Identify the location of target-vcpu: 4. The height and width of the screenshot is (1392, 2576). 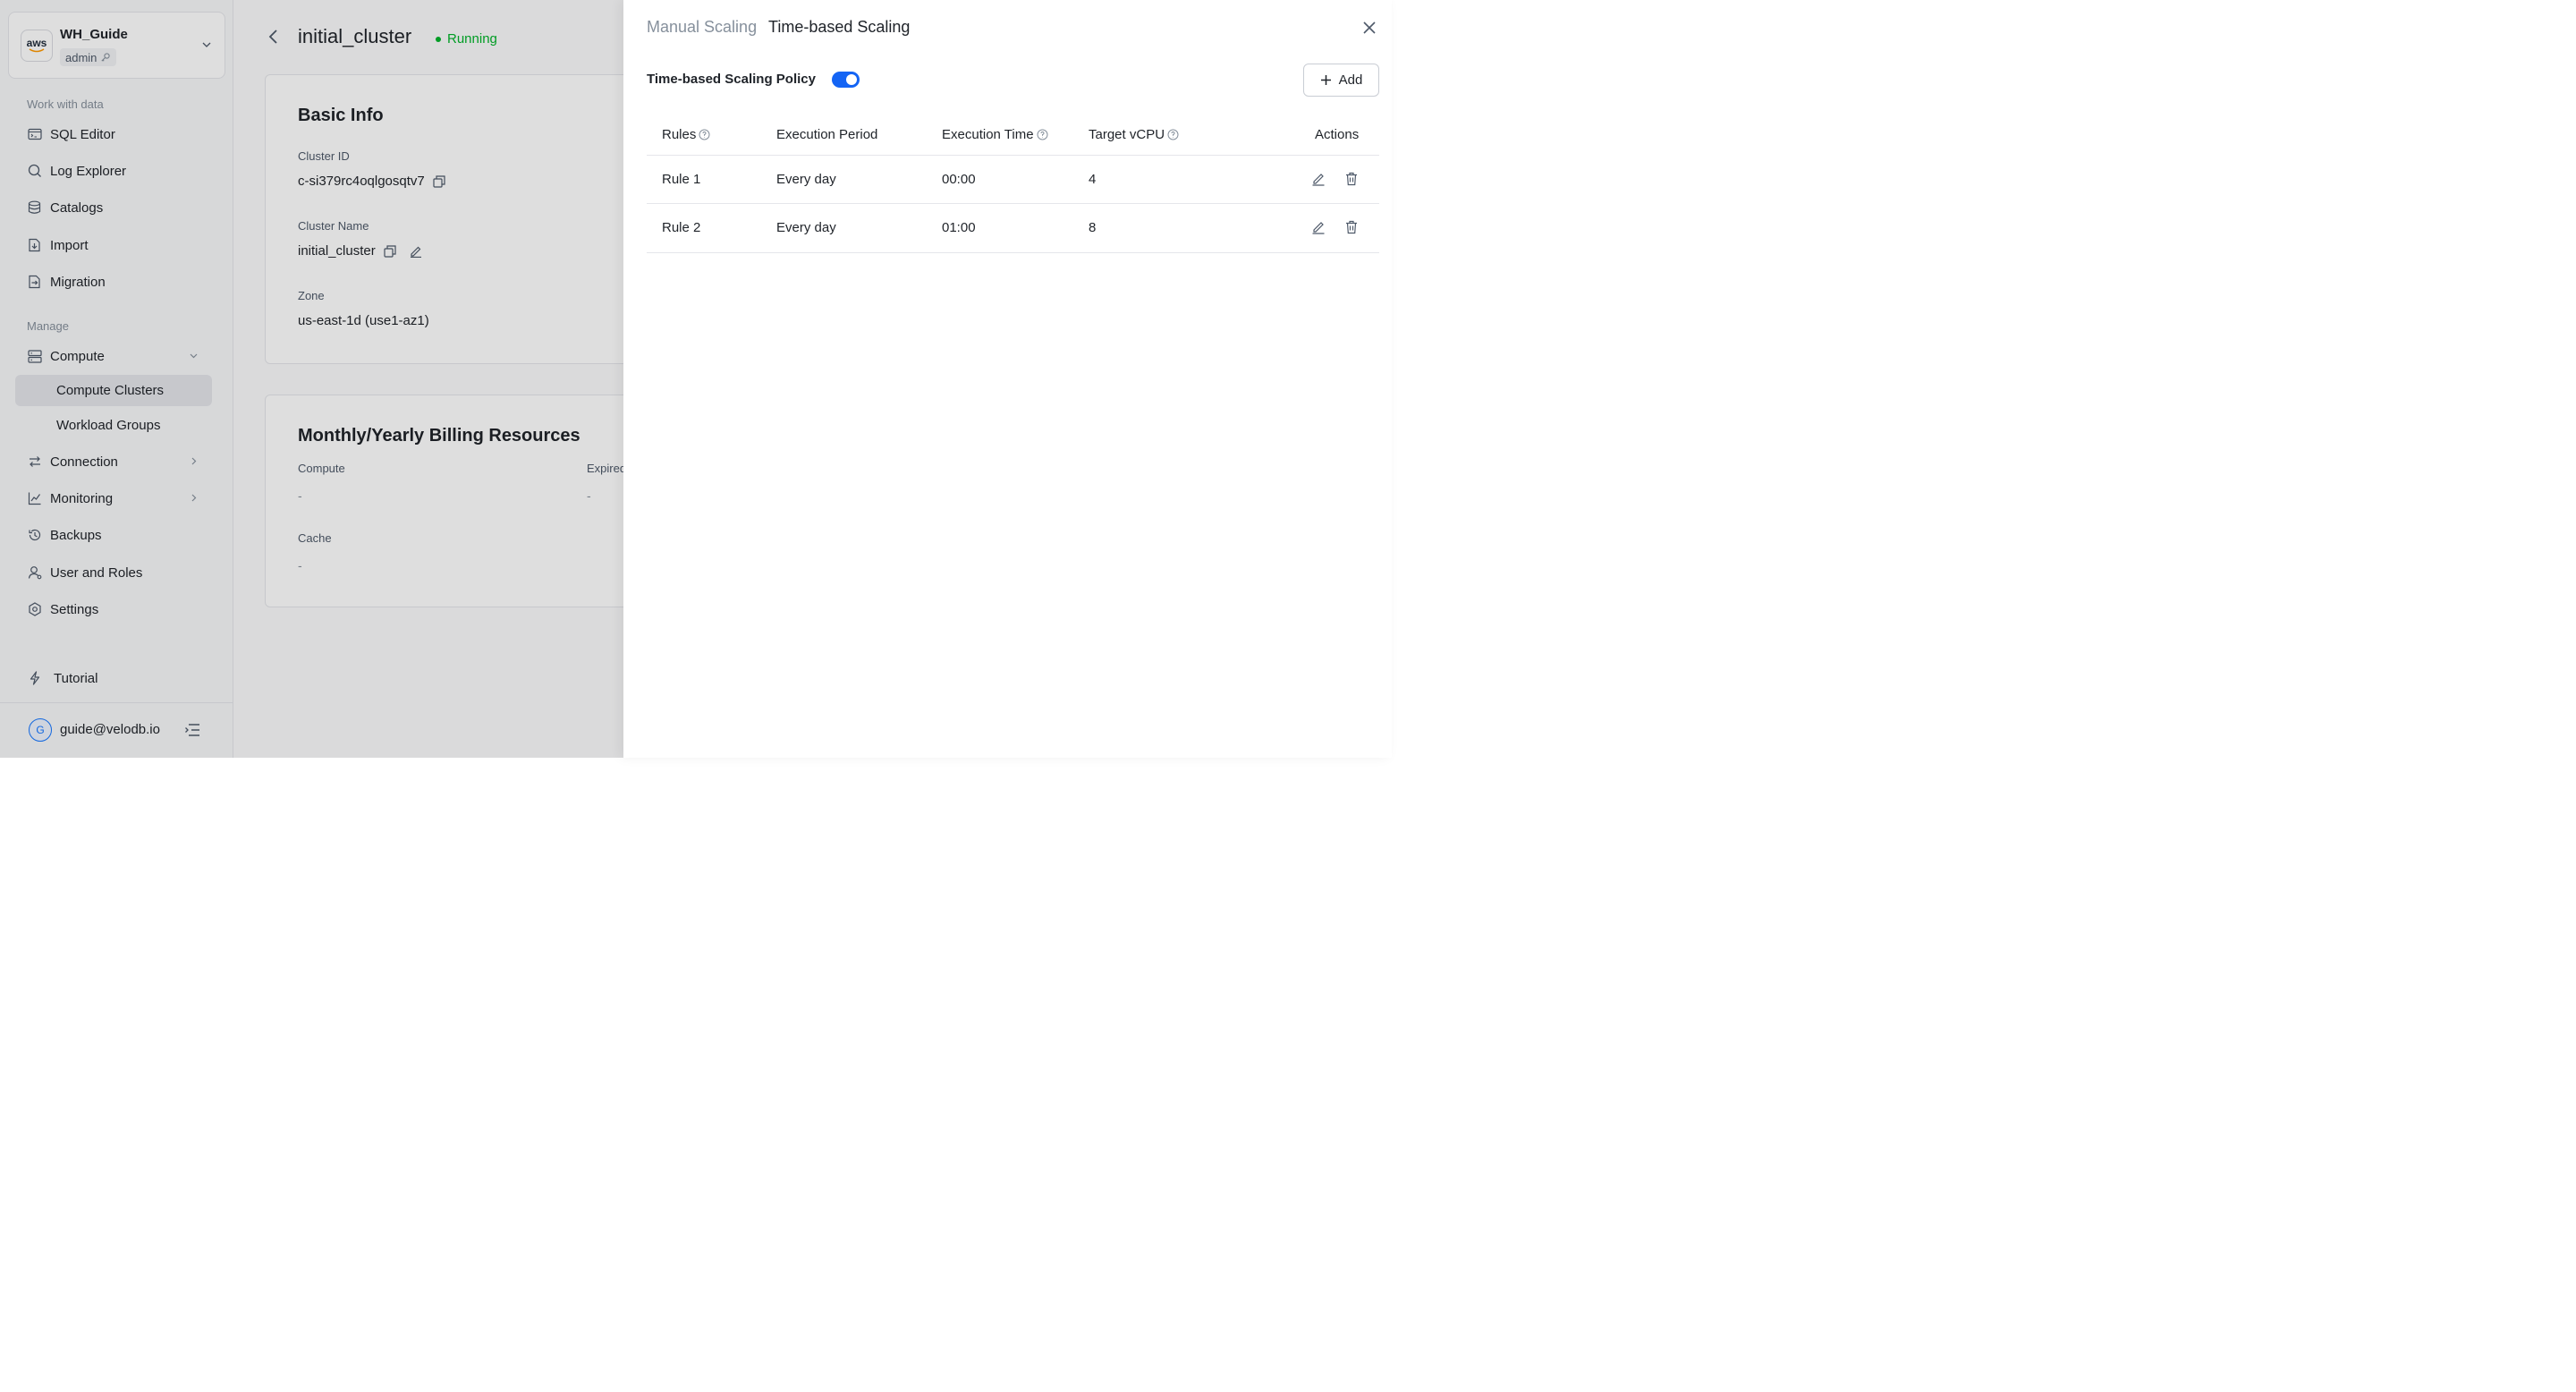
(1093, 179).